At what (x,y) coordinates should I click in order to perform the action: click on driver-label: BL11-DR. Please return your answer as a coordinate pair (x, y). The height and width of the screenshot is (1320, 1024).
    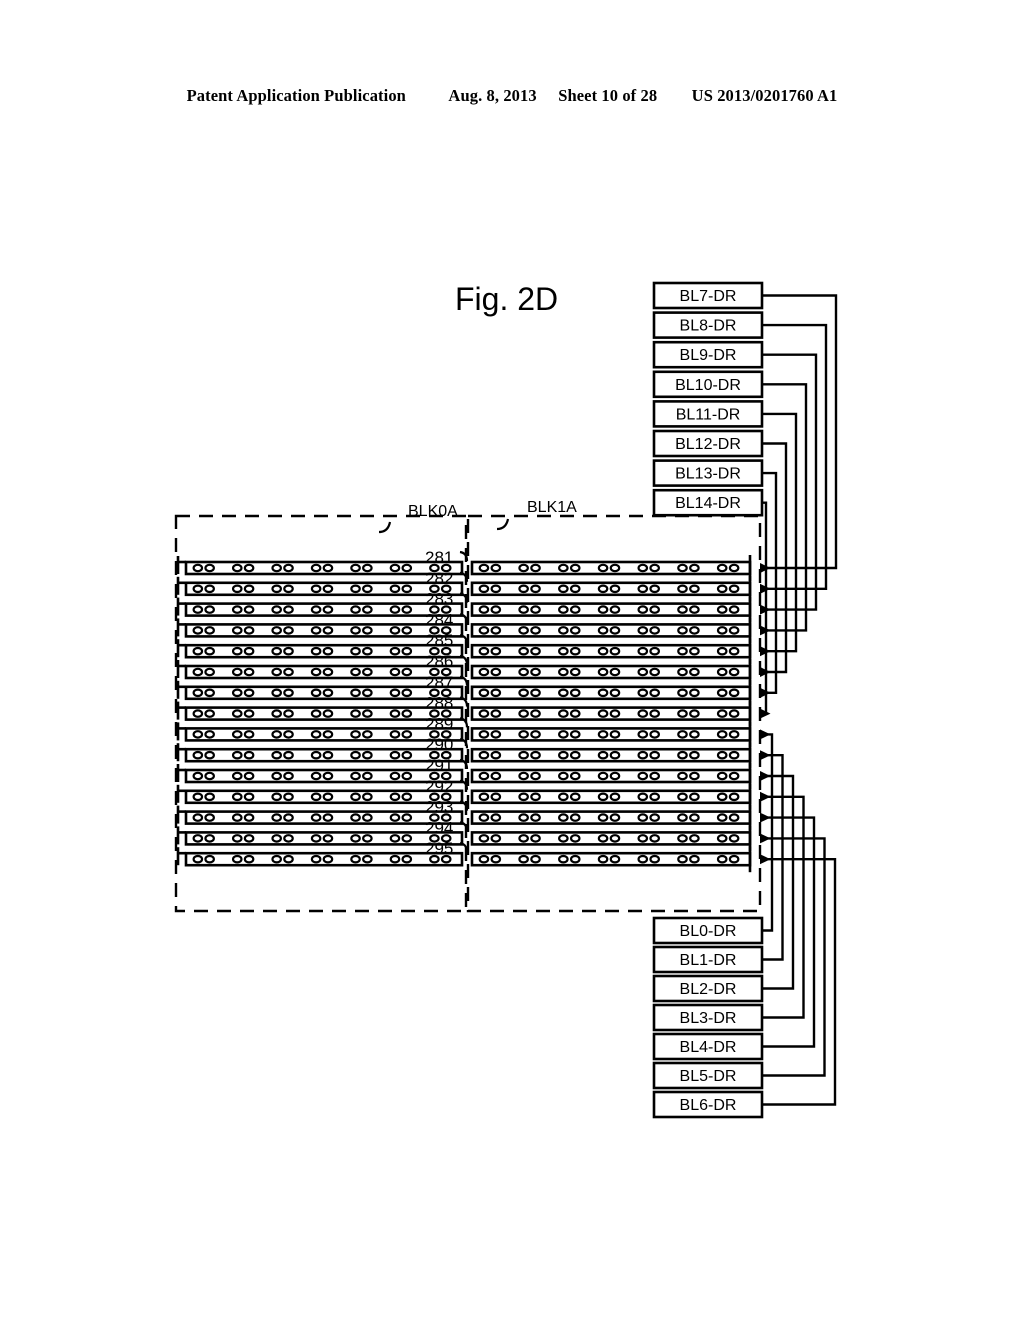
    Looking at the image, I should click on (708, 414).